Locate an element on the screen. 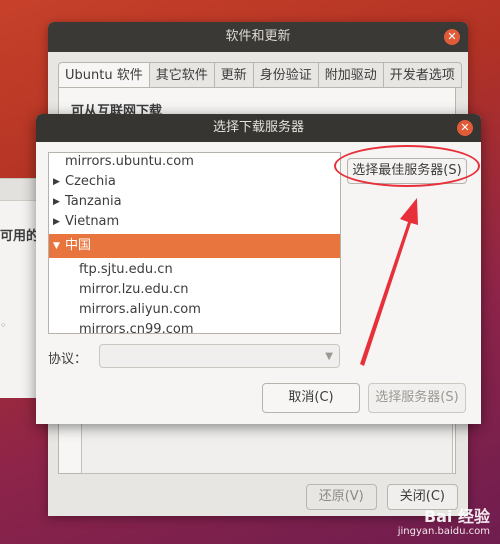 Image resolution: width=500 pixels, height=544 pixels. country-name: Czechia is located at coordinates (90, 181).